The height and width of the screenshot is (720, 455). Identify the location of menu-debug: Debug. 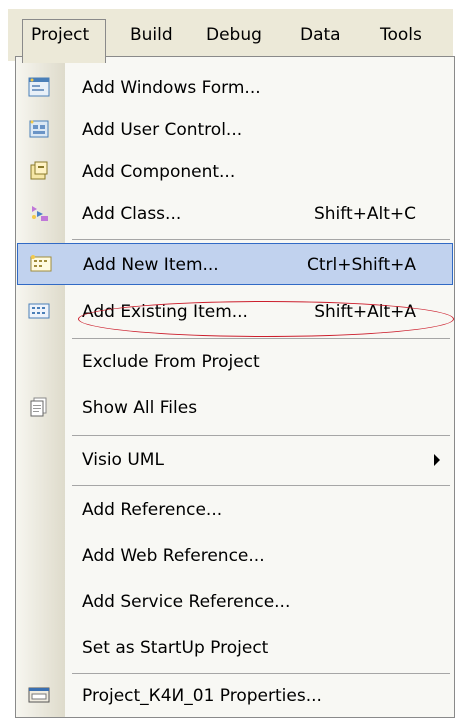
(234, 35).